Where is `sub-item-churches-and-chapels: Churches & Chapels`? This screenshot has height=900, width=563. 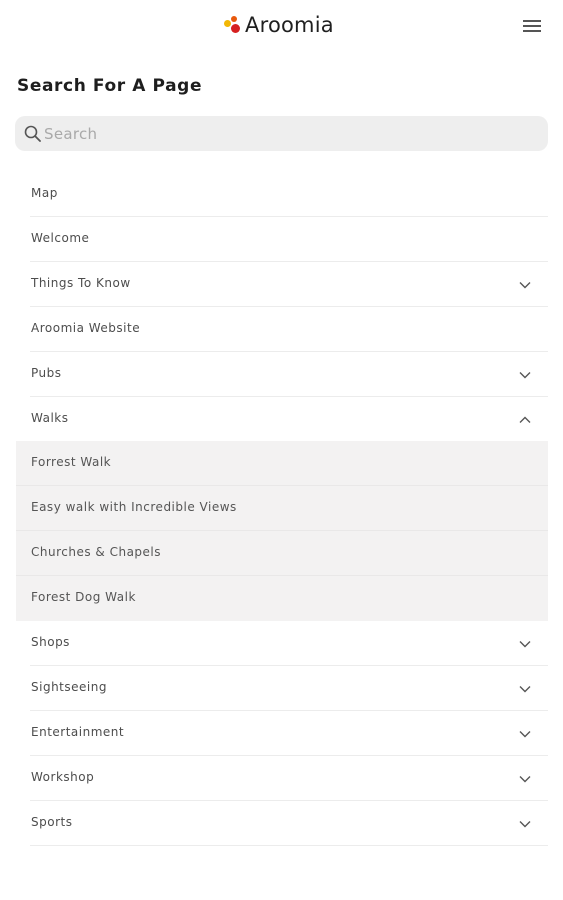
sub-item-churches-and-chapels: Churches & Chapels is located at coordinates (282, 553).